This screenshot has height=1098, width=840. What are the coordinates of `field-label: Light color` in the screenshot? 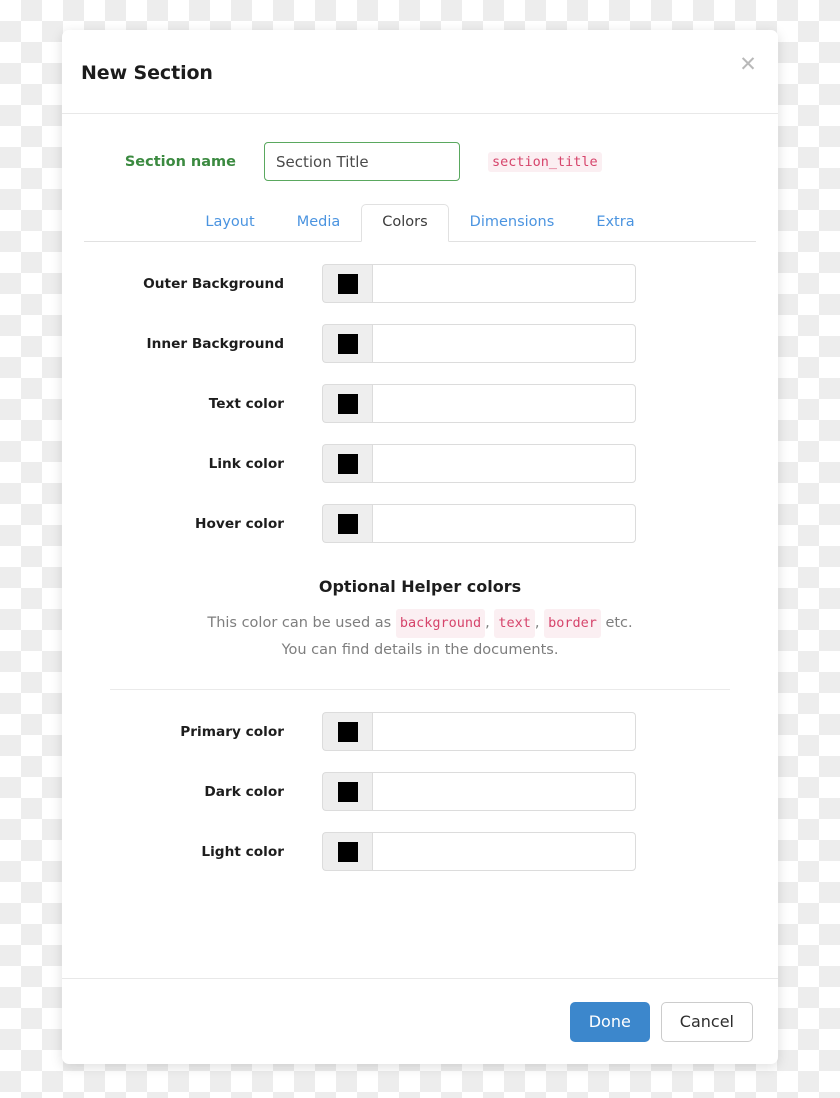 It's located at (242, 851).